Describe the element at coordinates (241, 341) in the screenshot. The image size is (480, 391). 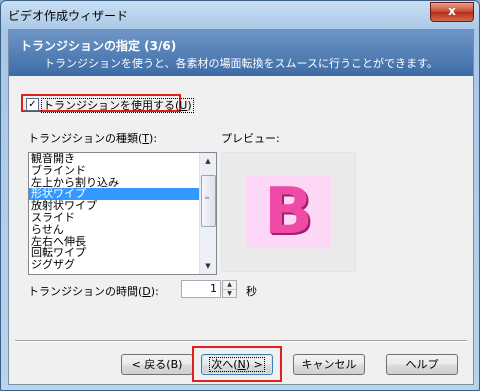
I see `button-separator` at that location.